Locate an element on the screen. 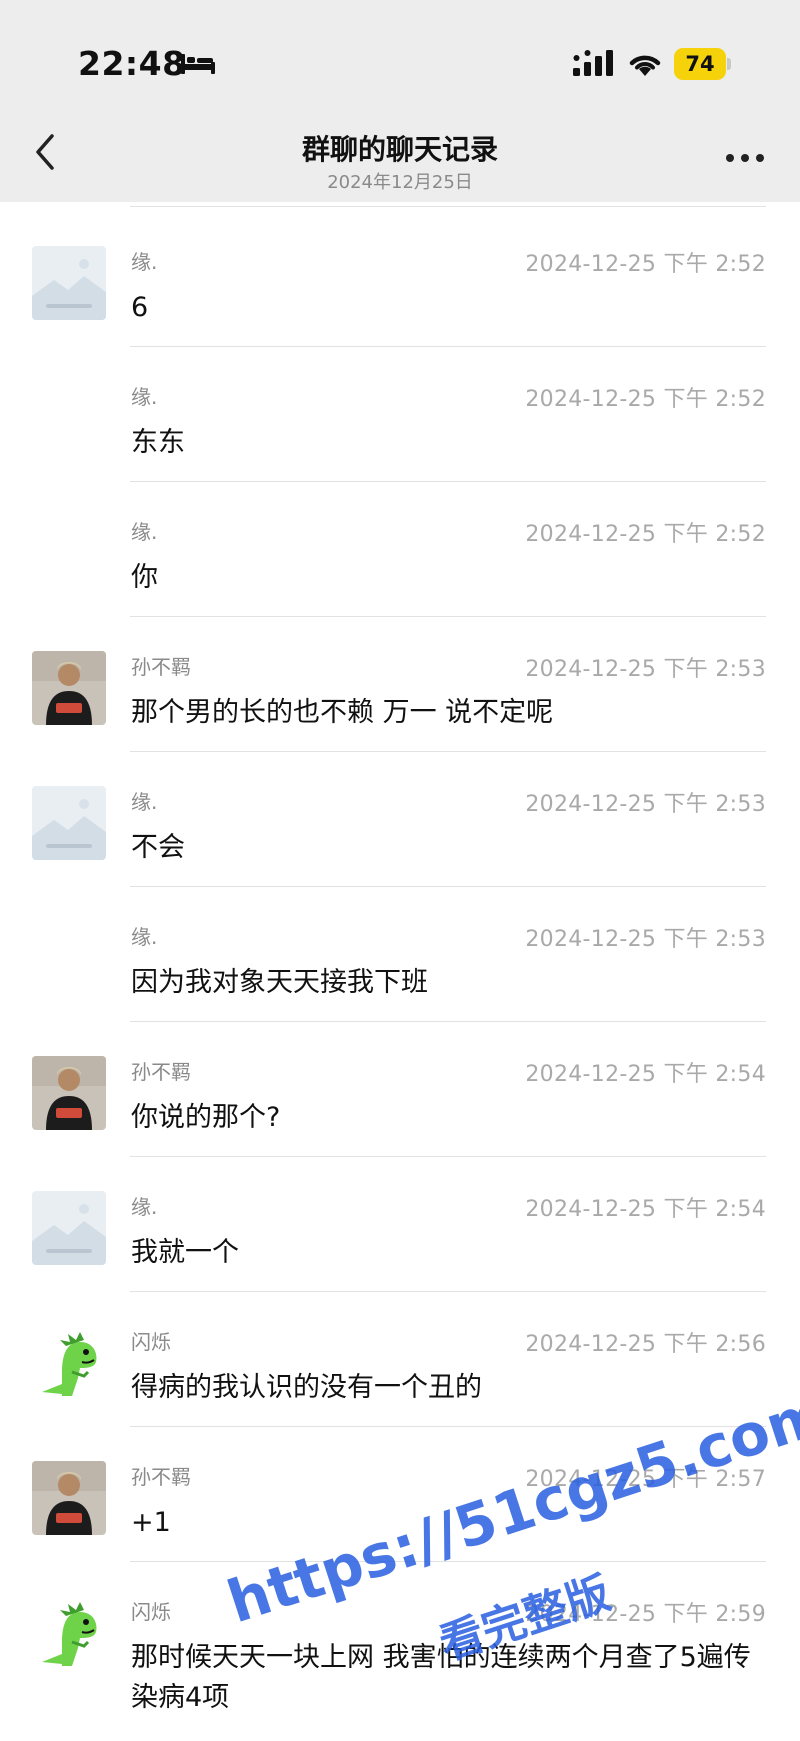 Image resolution: width=800 pixels, height=1741 pixels. battery-percent: 74 is located at coordinates (700, 64).